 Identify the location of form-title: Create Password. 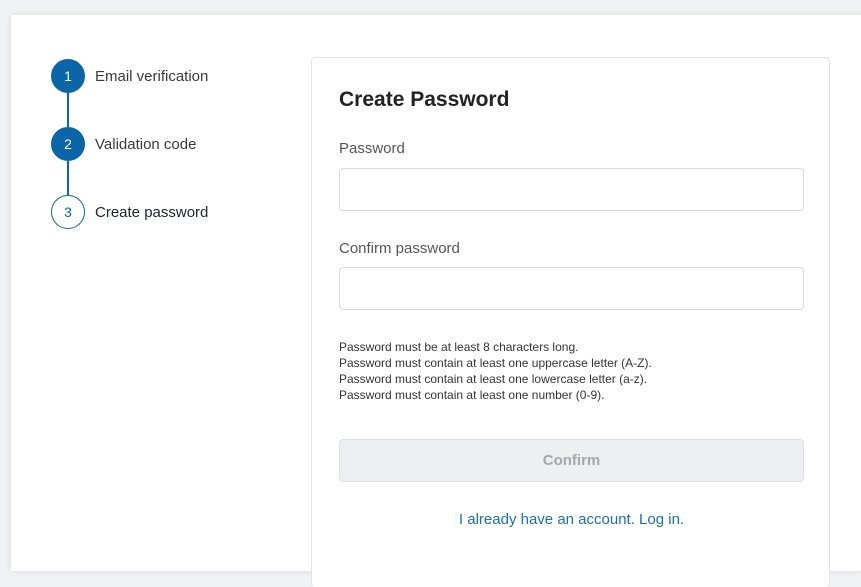
(424, 99).